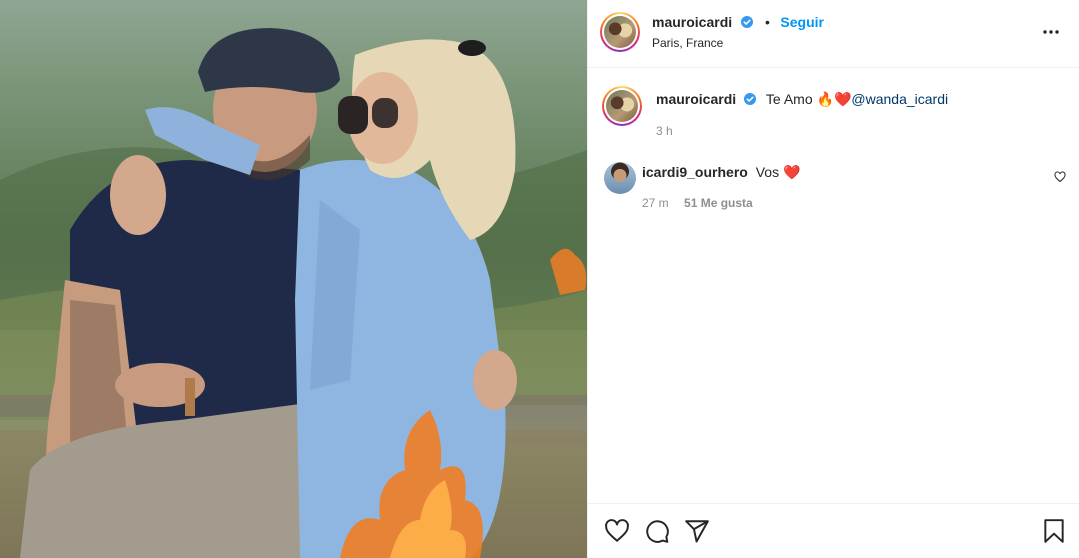 This screenshot has height=558, width=1079. I want to click on share-icon, so click(697, 531).